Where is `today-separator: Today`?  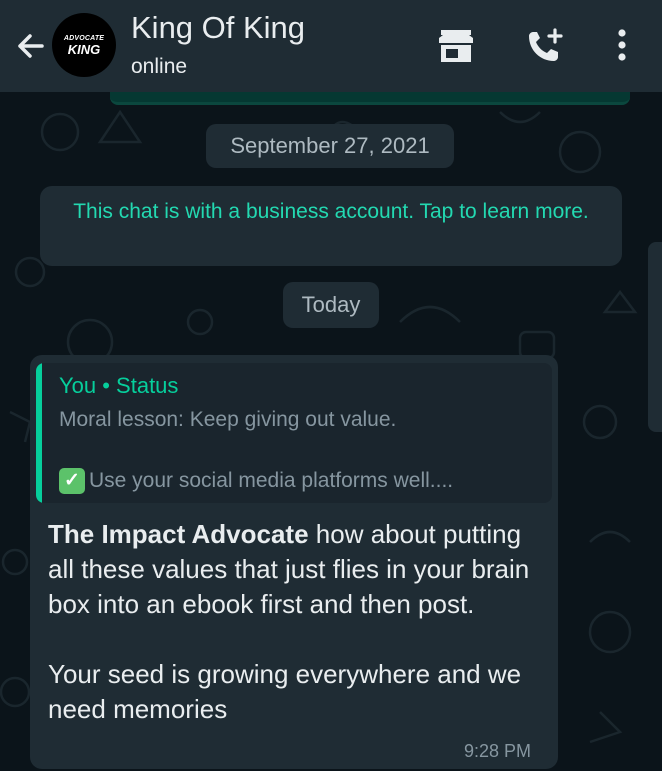 today-separator: Today is located at coordinates (331, 305).